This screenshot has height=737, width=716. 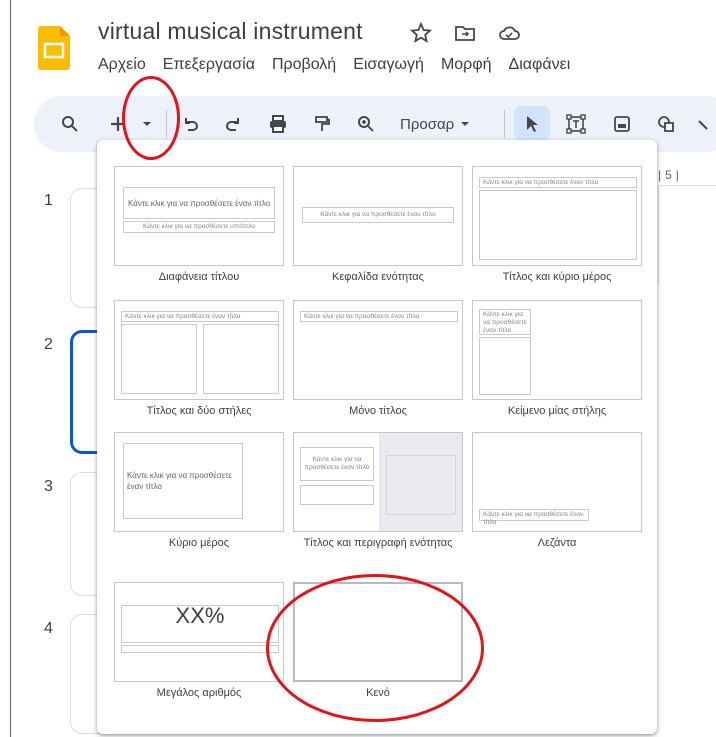 What do you see at coordinates (337, 495) in the screenshot?
I see `subtitle-placeholder` at bounding box center [337, 495].